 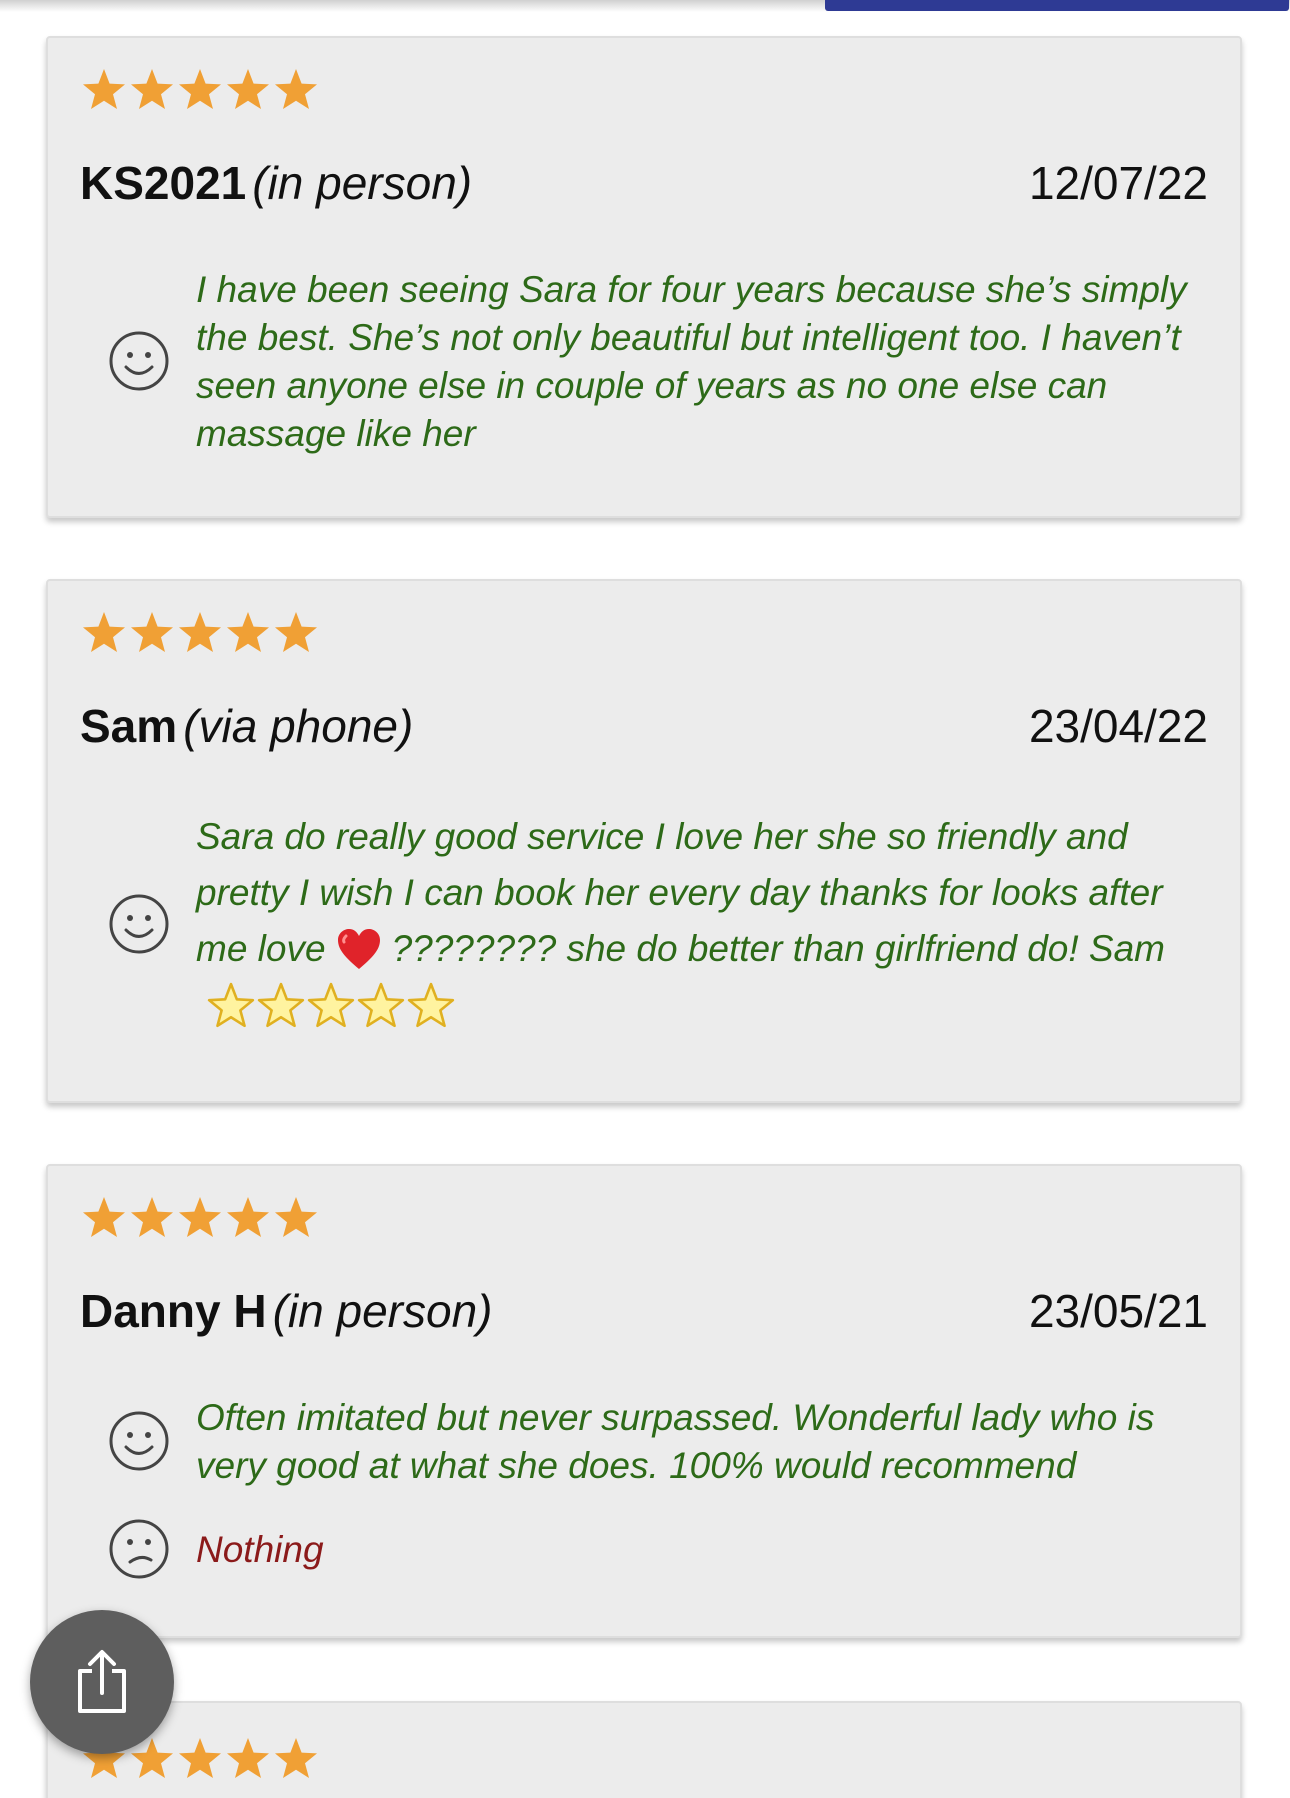 I want to click on reviewer-name: KS2021, so click(x=163, y=183).